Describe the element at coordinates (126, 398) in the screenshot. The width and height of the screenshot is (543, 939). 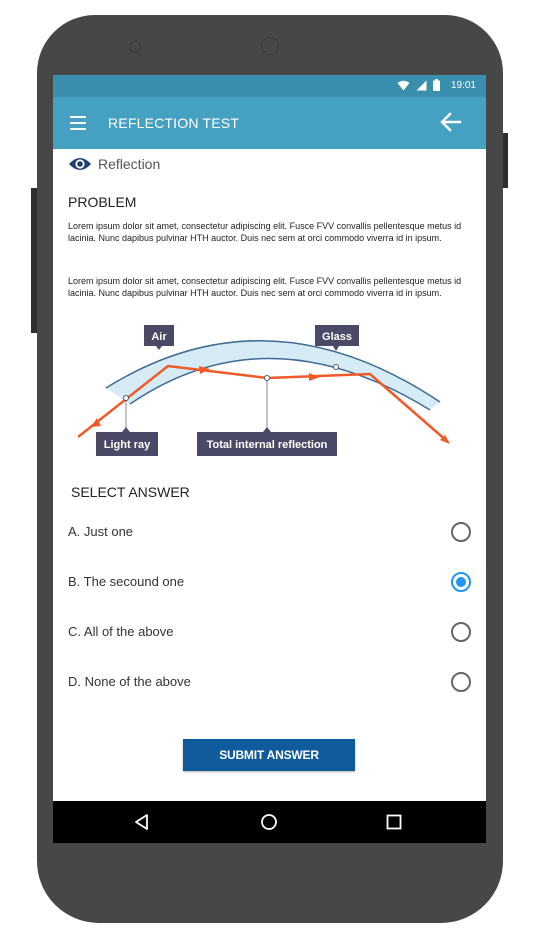
I see `incidence-point` at that location.